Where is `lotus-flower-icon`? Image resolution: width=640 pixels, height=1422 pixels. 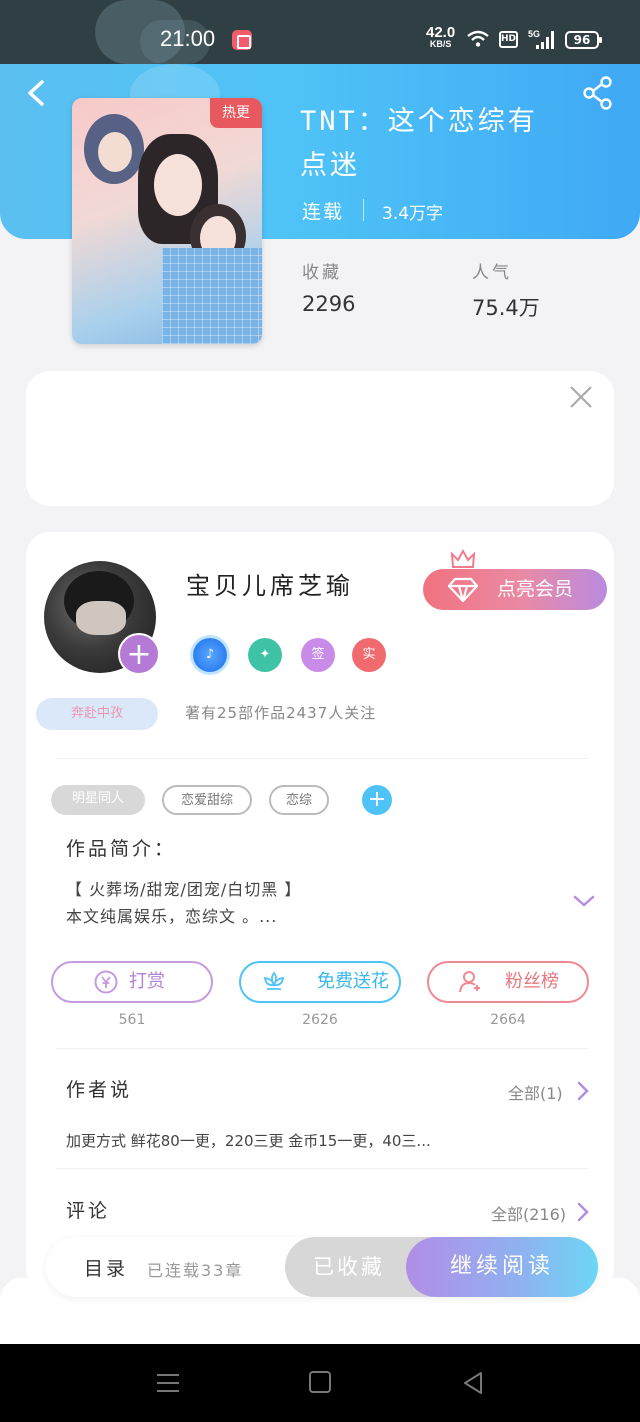
lotus-flower-icon is located at coordinates (274, 980).